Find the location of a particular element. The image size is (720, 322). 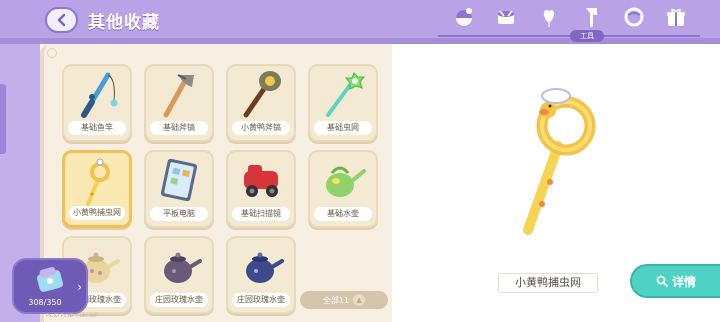

duck-axe-icon is located at coordinates (262, 94).